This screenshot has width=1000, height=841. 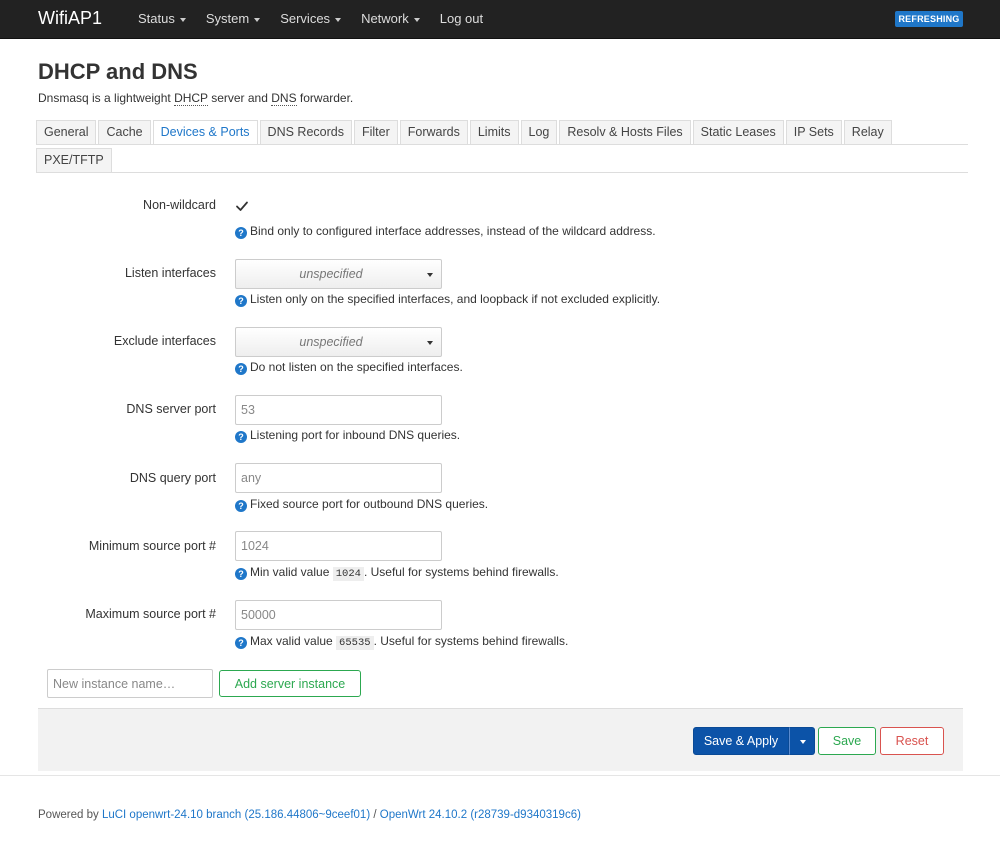 I want to click on refreshing-badge: REFRESHING, so click(x=929, y=19).